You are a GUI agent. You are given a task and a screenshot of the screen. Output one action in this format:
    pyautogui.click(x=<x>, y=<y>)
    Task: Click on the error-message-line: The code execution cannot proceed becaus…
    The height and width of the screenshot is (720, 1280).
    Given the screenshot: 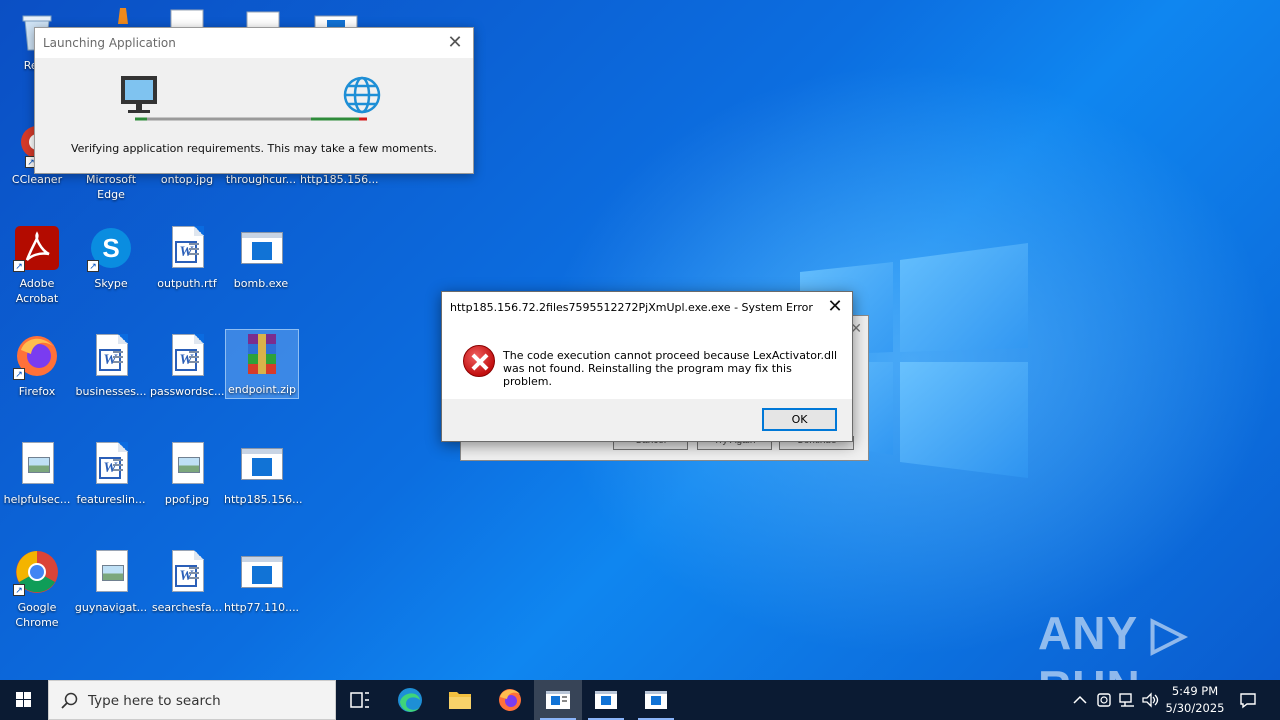 What is the action you would take?
    pyautogui.click(x=670, y=355)
    